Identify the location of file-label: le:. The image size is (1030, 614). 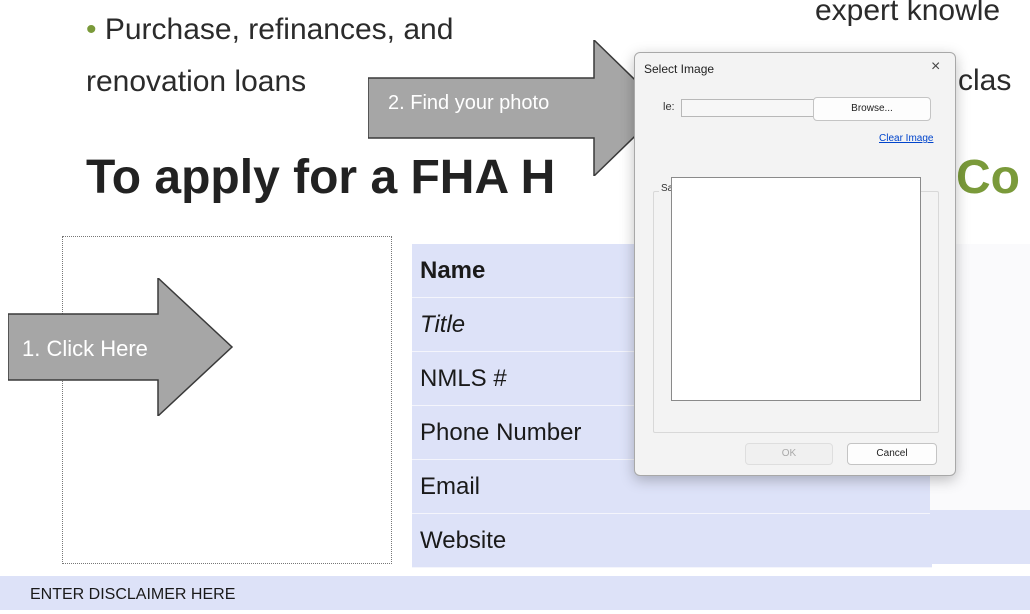
(669, 107).